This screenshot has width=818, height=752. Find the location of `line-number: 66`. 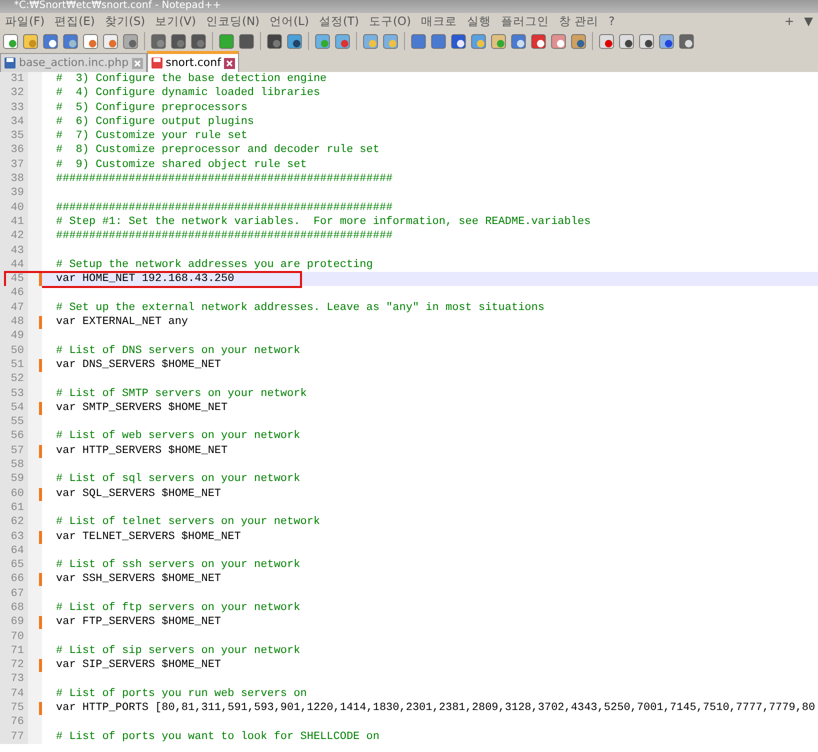

line-number: 66 is located at coordinates (14, 579).